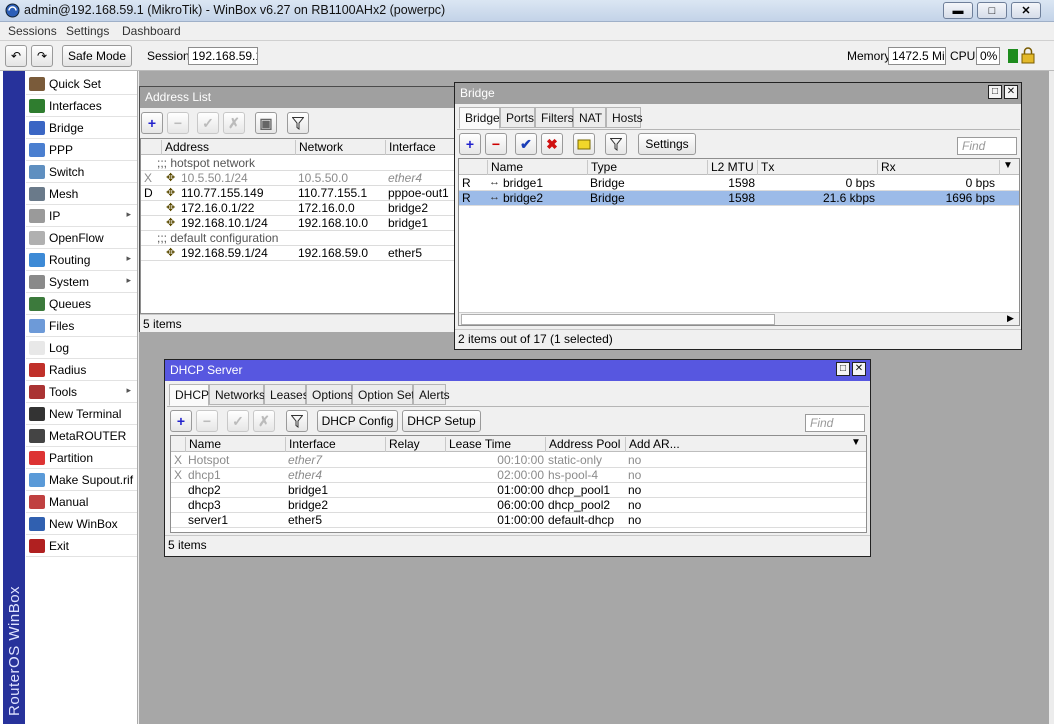 Image resolution: width=1054 pixels, height=724 pixels. Describe the element at coordinates (739, 198) in the screenshot. I see `table-row: R ↔ bridge2 Bridge 1598 21.6 kbps 1696 bps` at that location.